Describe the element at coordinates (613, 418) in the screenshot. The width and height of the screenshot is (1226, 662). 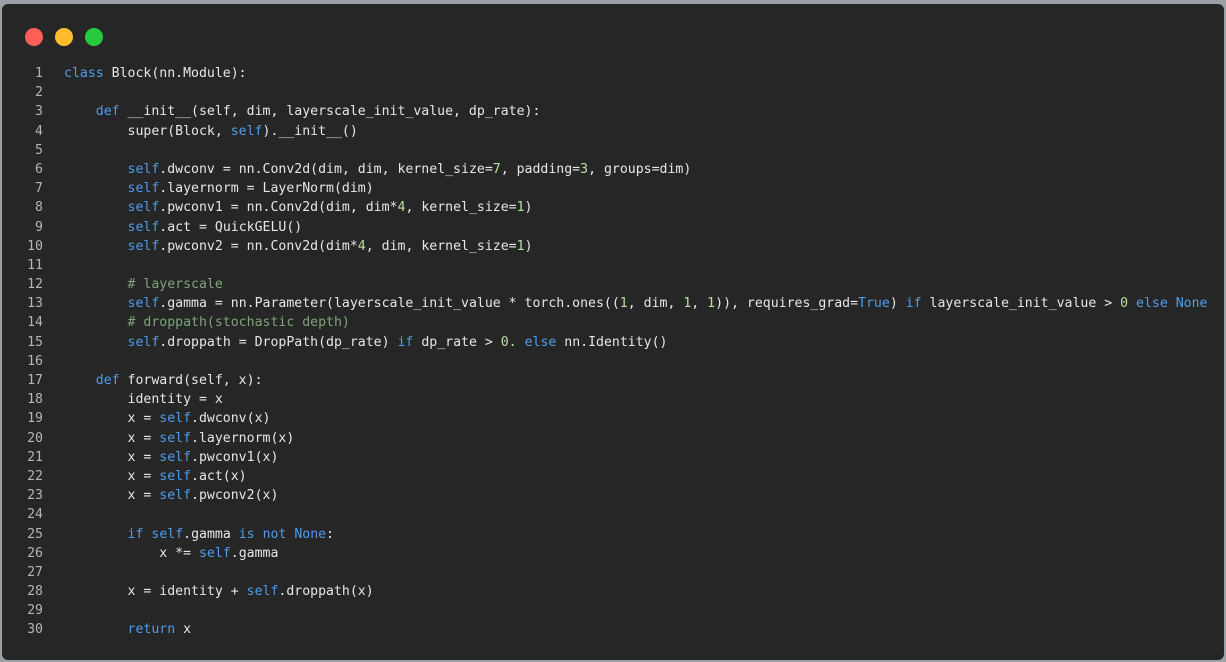
I see `code-line: 19 x = self.dwconv(x)` at that location.